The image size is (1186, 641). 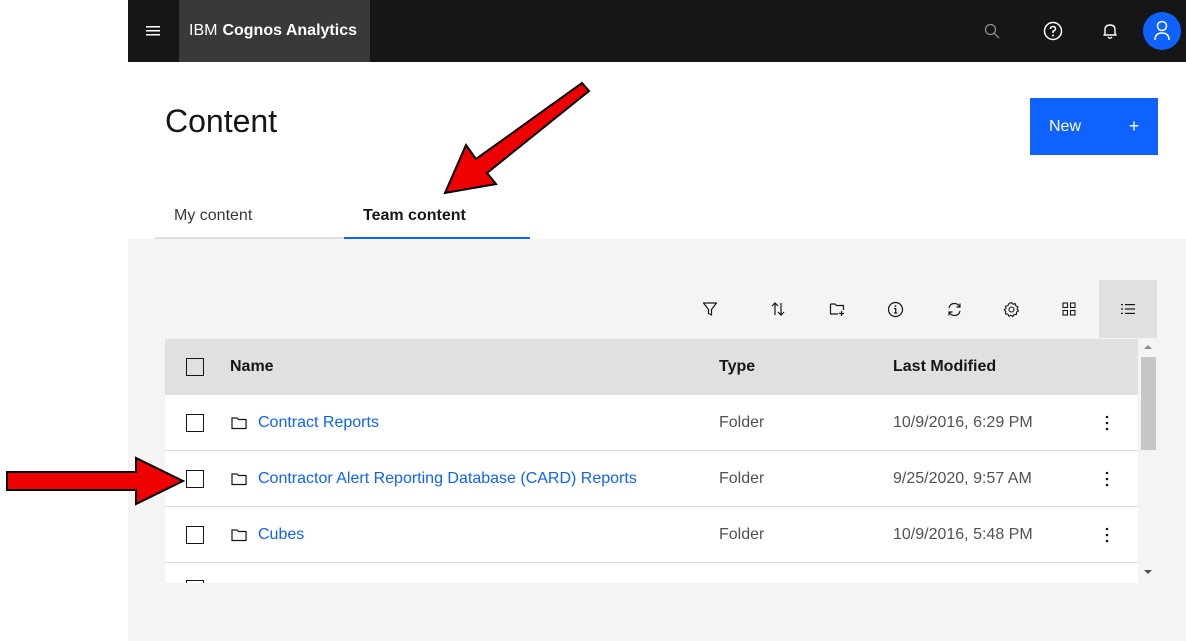 I want to click on annotation-arrow-tab, so click(x=517, y=138).